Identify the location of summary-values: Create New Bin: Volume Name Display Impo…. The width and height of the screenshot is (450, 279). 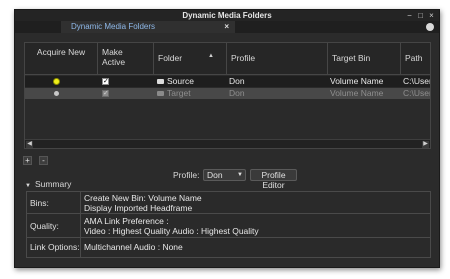
(143, 203).